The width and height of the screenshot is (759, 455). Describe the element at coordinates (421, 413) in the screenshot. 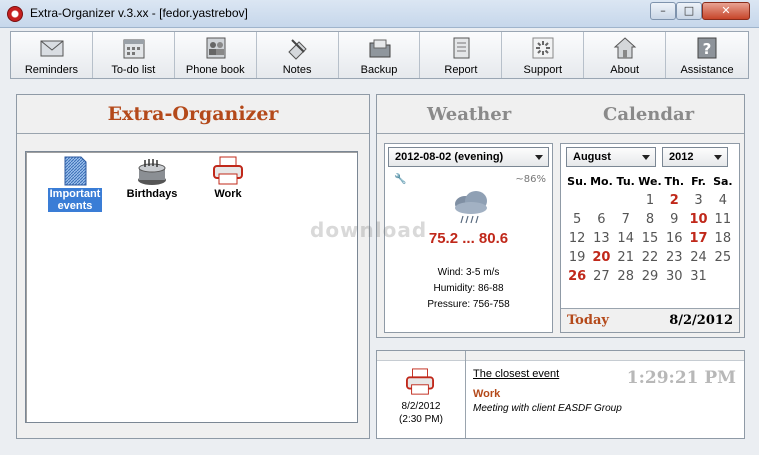

I see `event-datetime: 8/2/2012 (2:30 PM)` at that location.